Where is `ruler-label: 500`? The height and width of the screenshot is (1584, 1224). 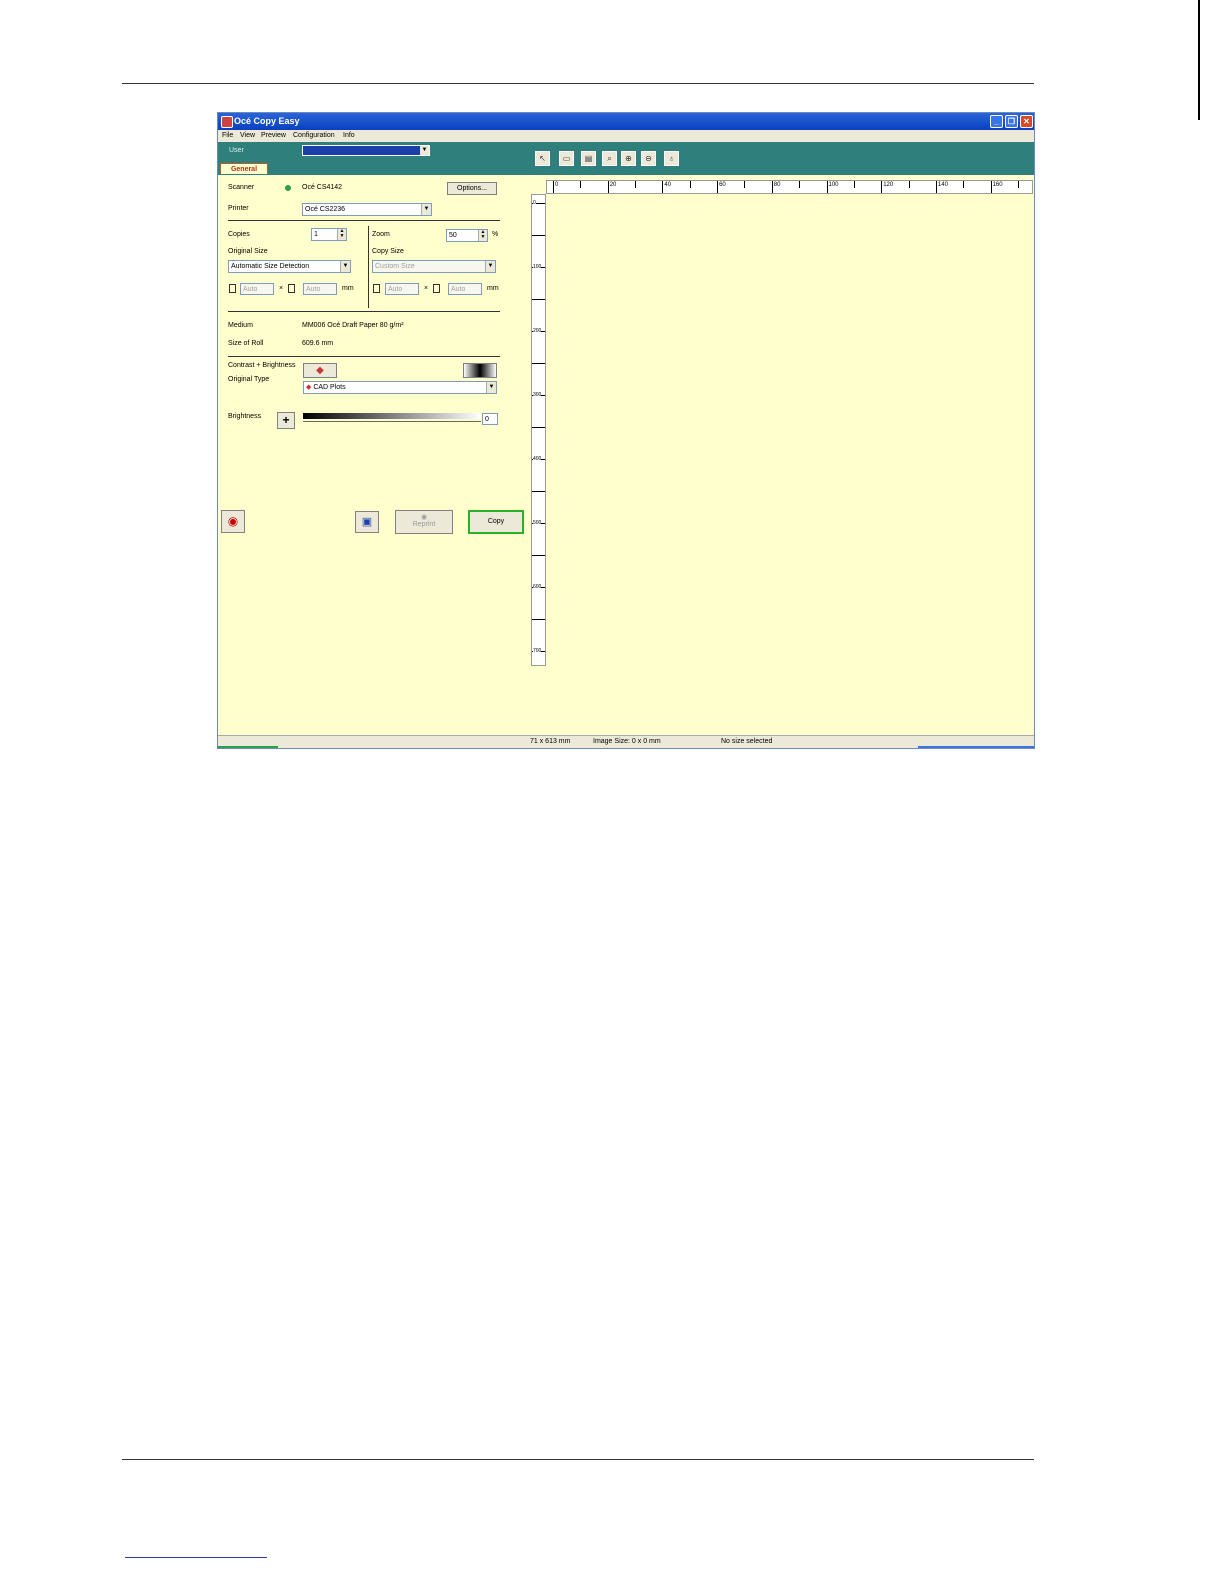 ruler-label: 500 is located at coordinates (537, 523).